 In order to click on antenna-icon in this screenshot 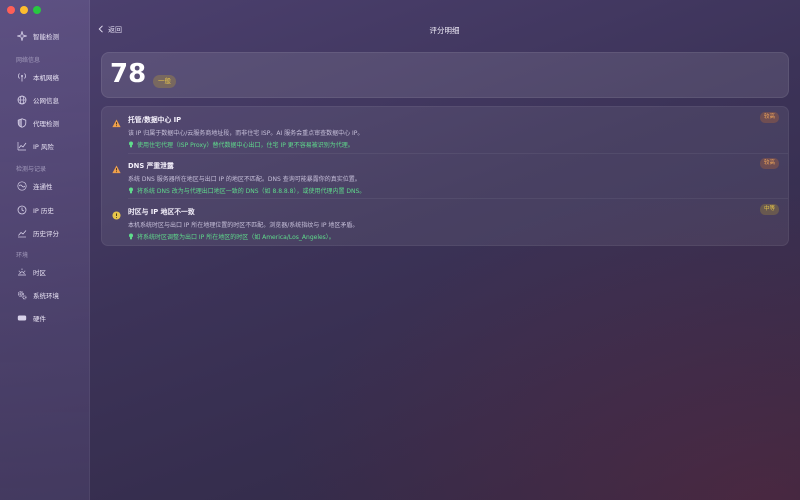, I will do `click(21, 76)`.